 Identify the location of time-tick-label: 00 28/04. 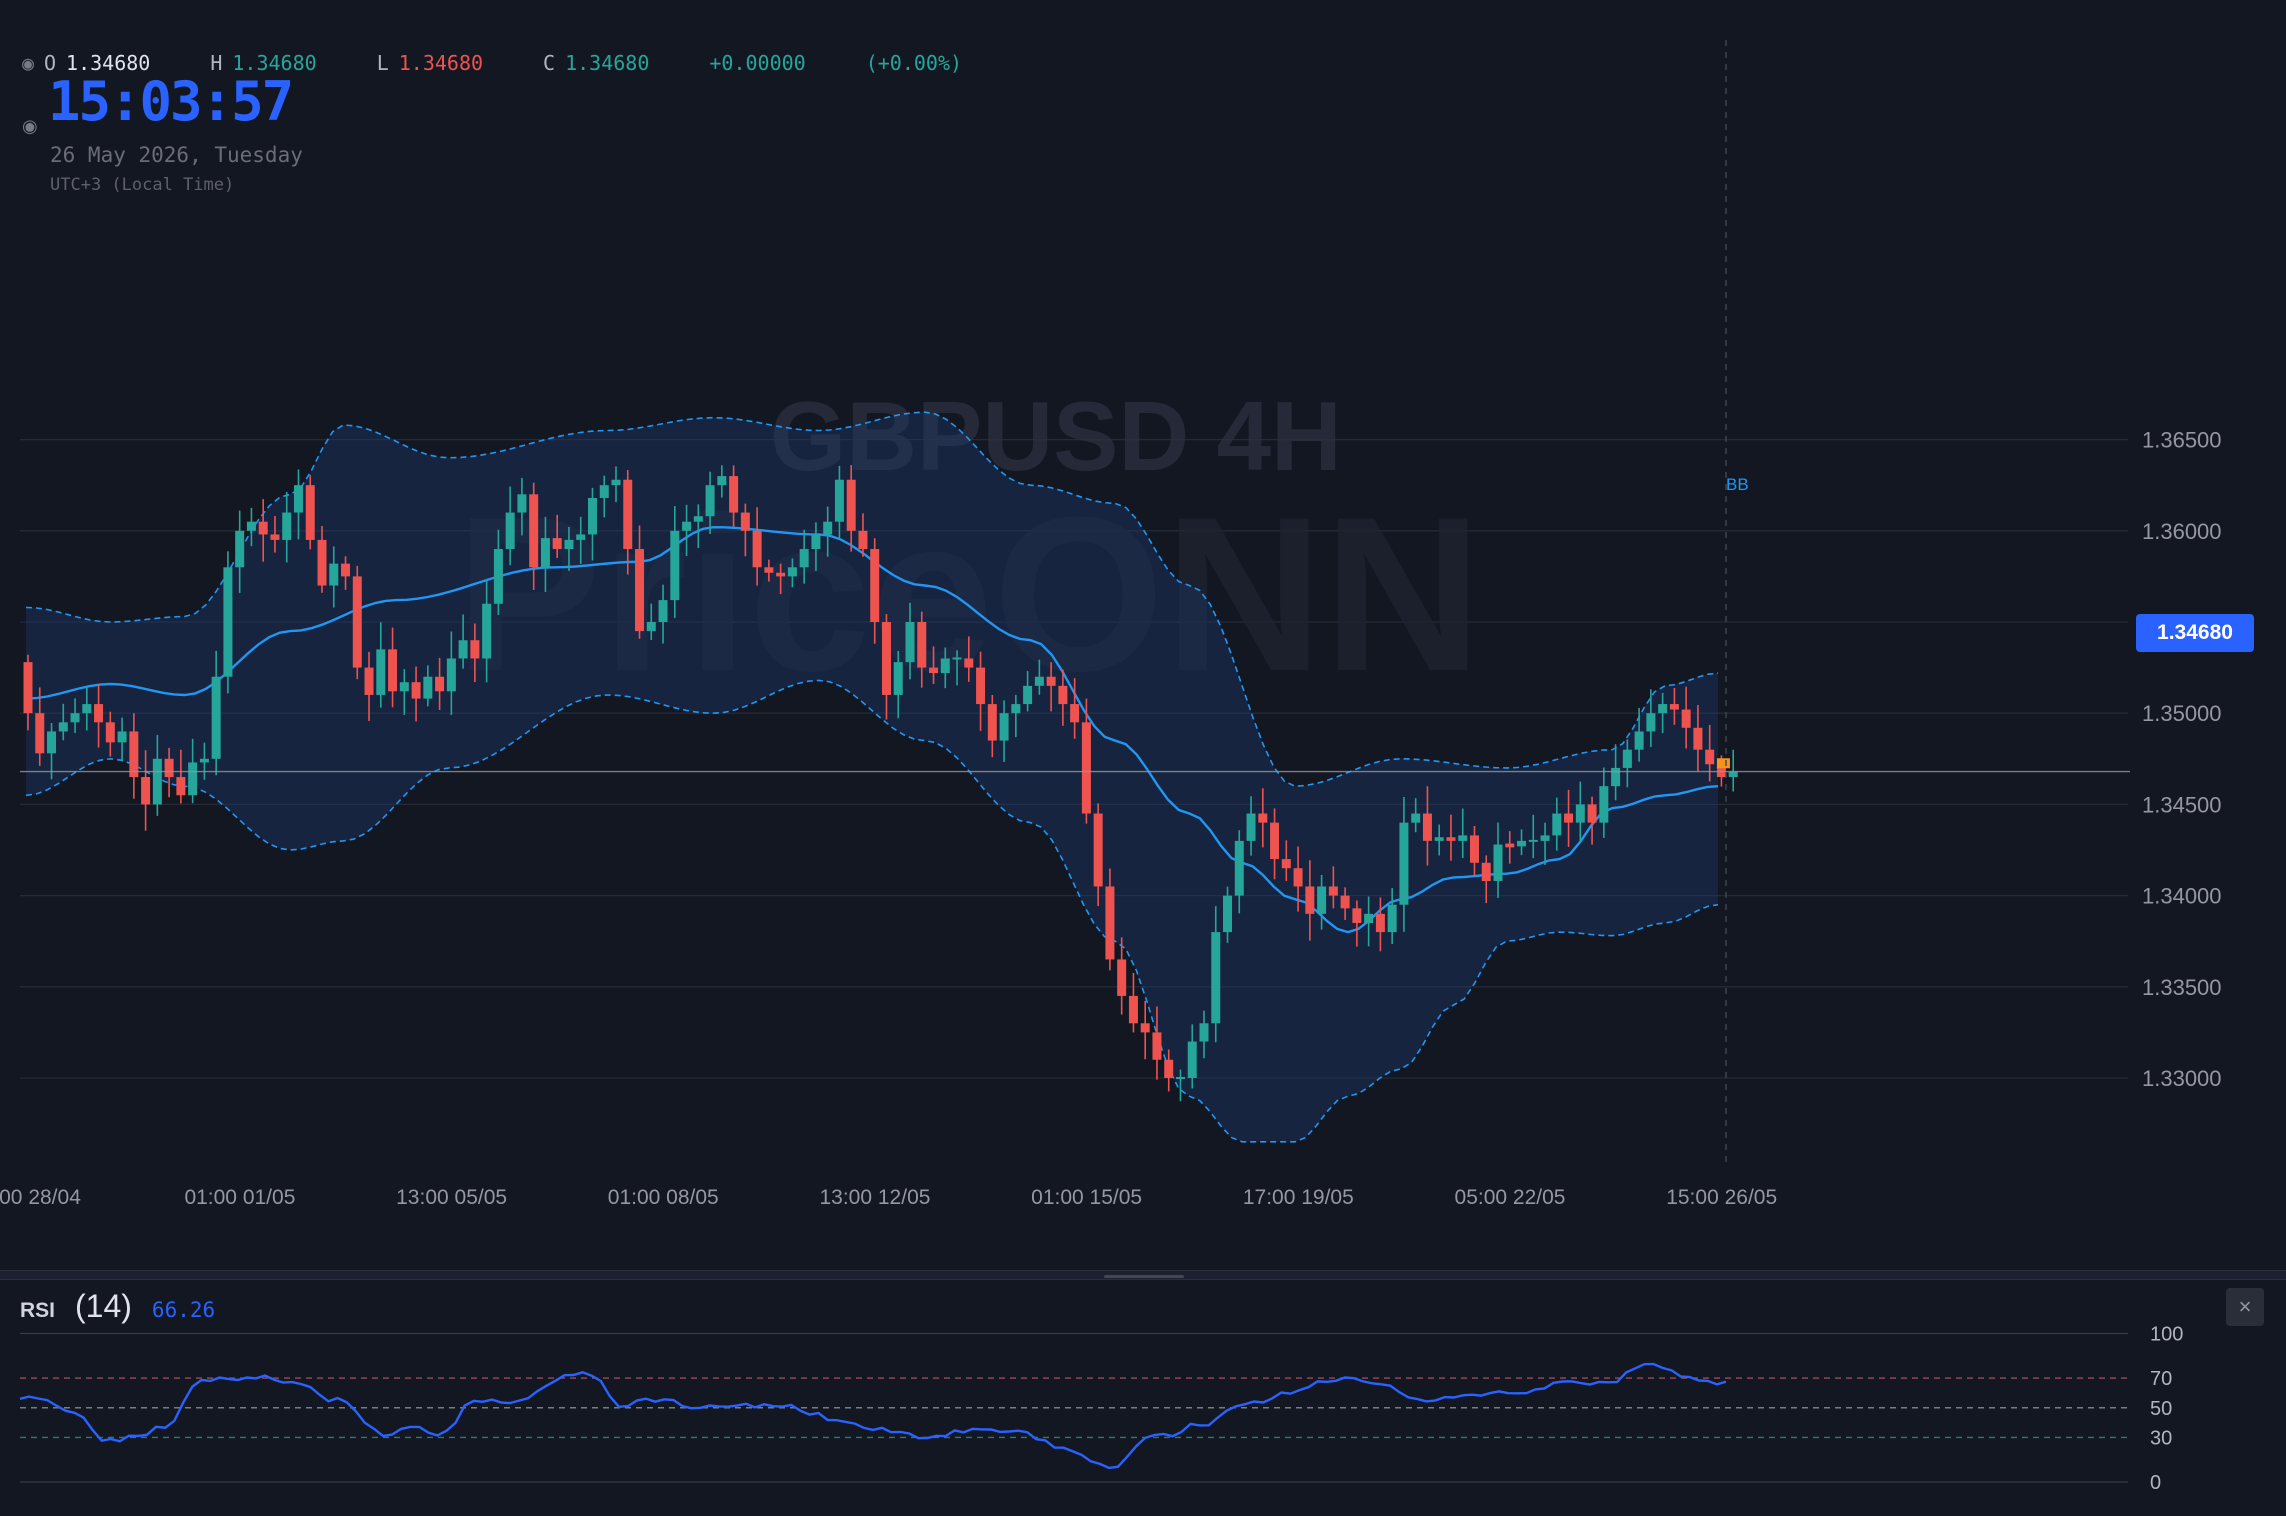
(40, 1197).